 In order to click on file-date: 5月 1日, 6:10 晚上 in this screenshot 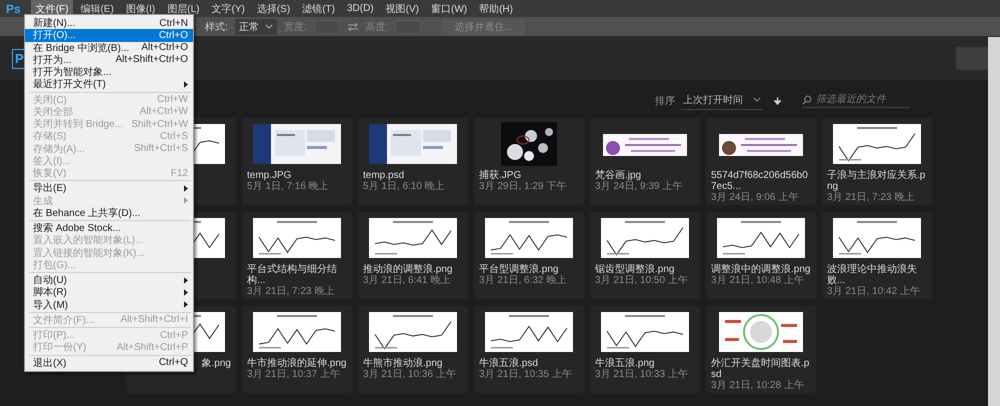, I will do `click(404, 187)`.